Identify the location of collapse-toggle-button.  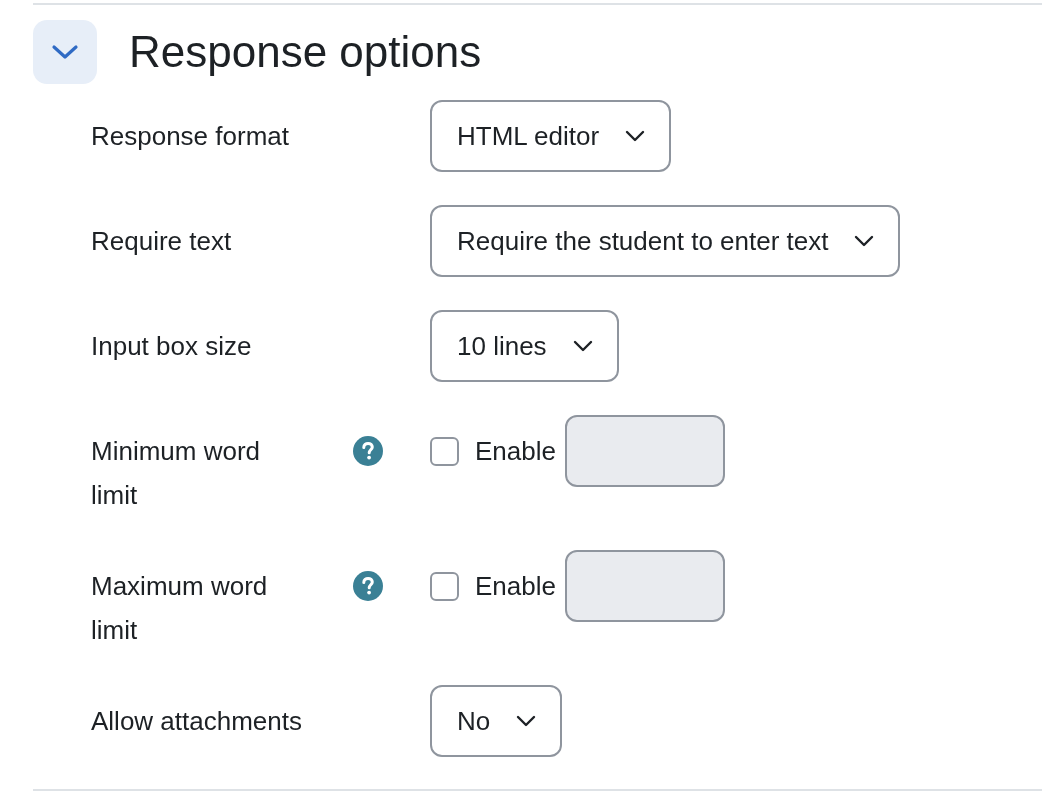
(65, 52).